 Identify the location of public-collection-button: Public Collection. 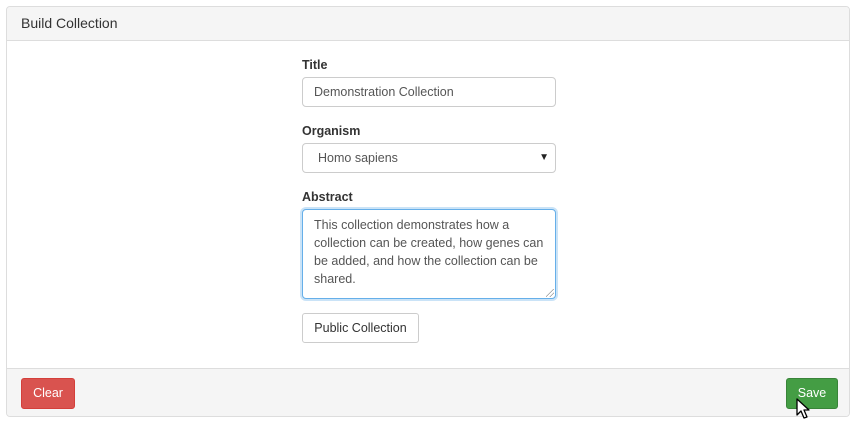
(360, 328).